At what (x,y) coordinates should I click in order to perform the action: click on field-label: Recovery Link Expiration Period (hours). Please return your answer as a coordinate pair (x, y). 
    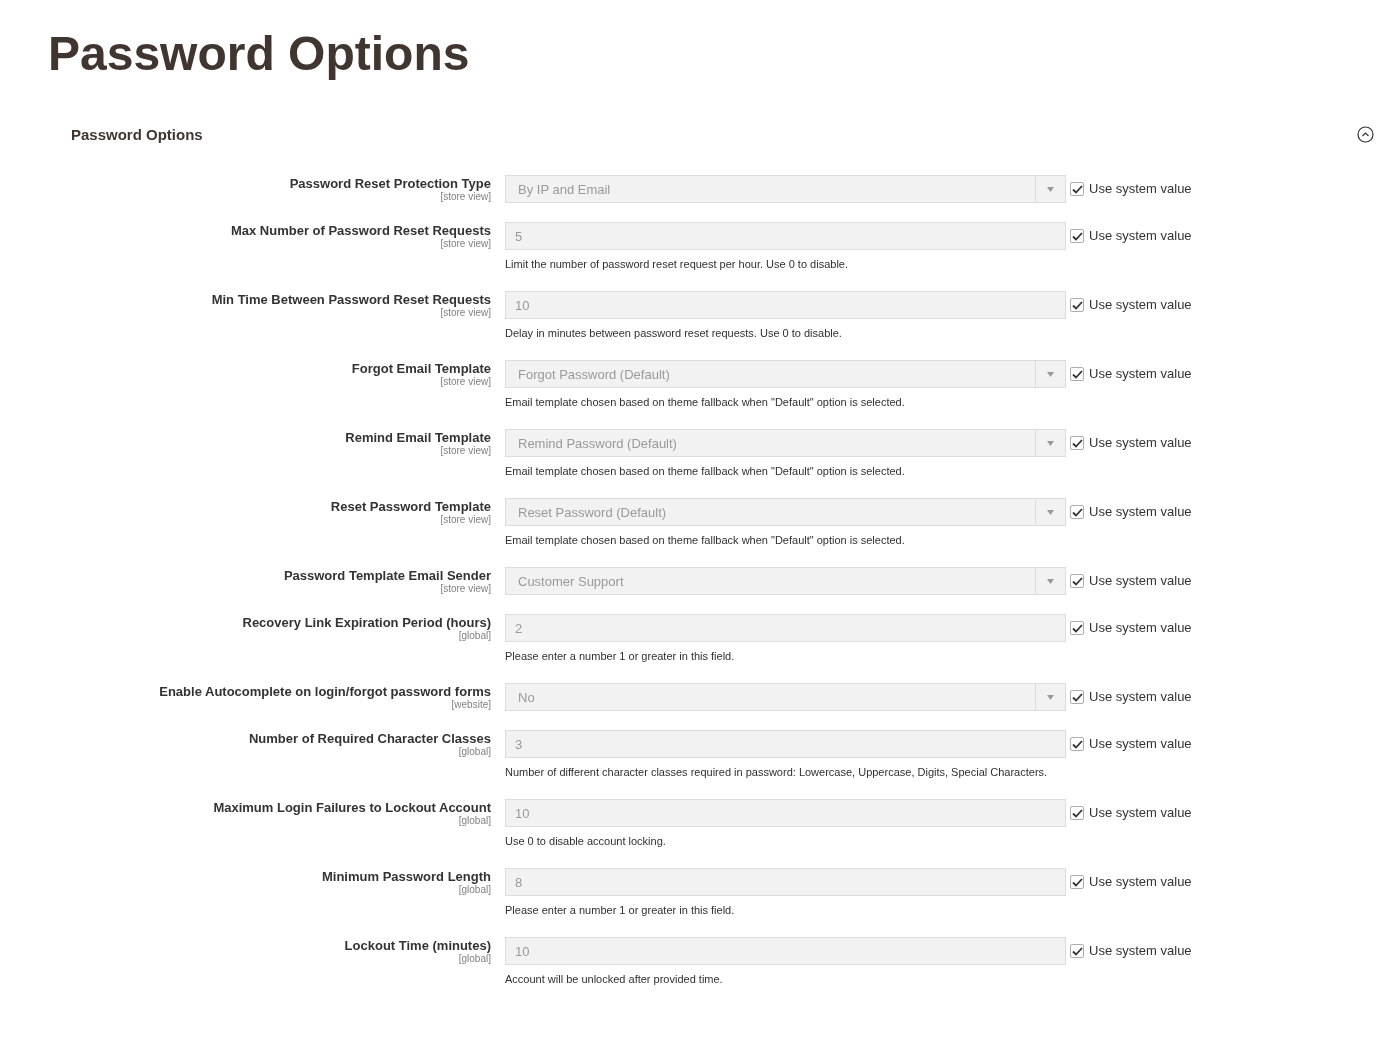
    Looking at the image, I should click on (366, 622).